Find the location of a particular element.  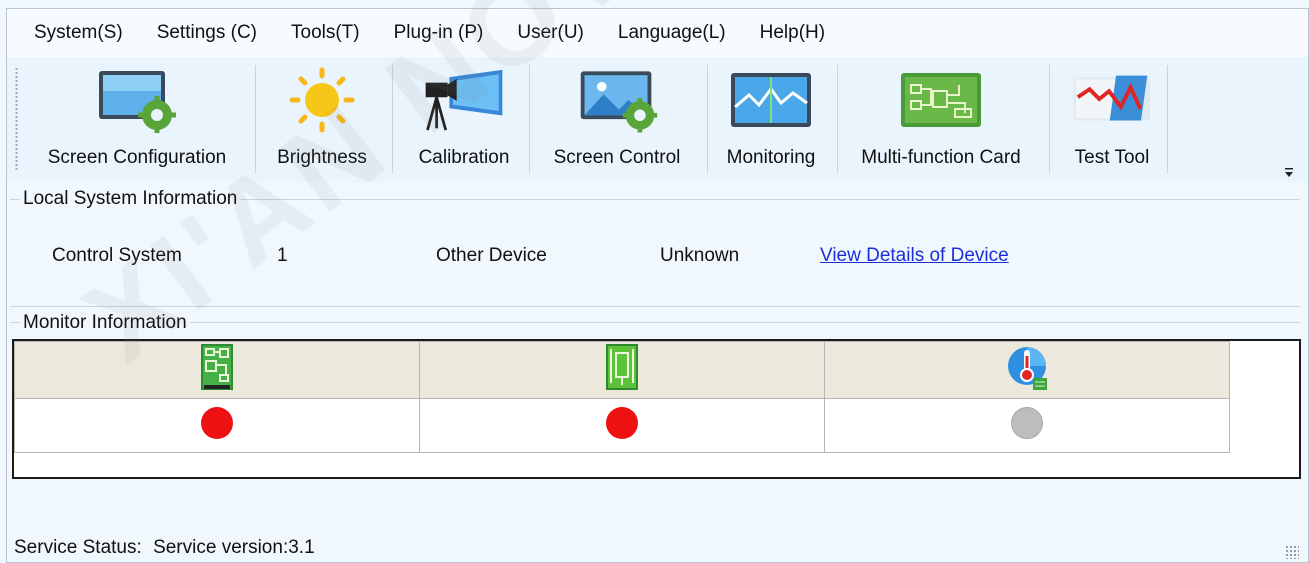

other-device-label: Other Device is located at coordinates (491, 255).